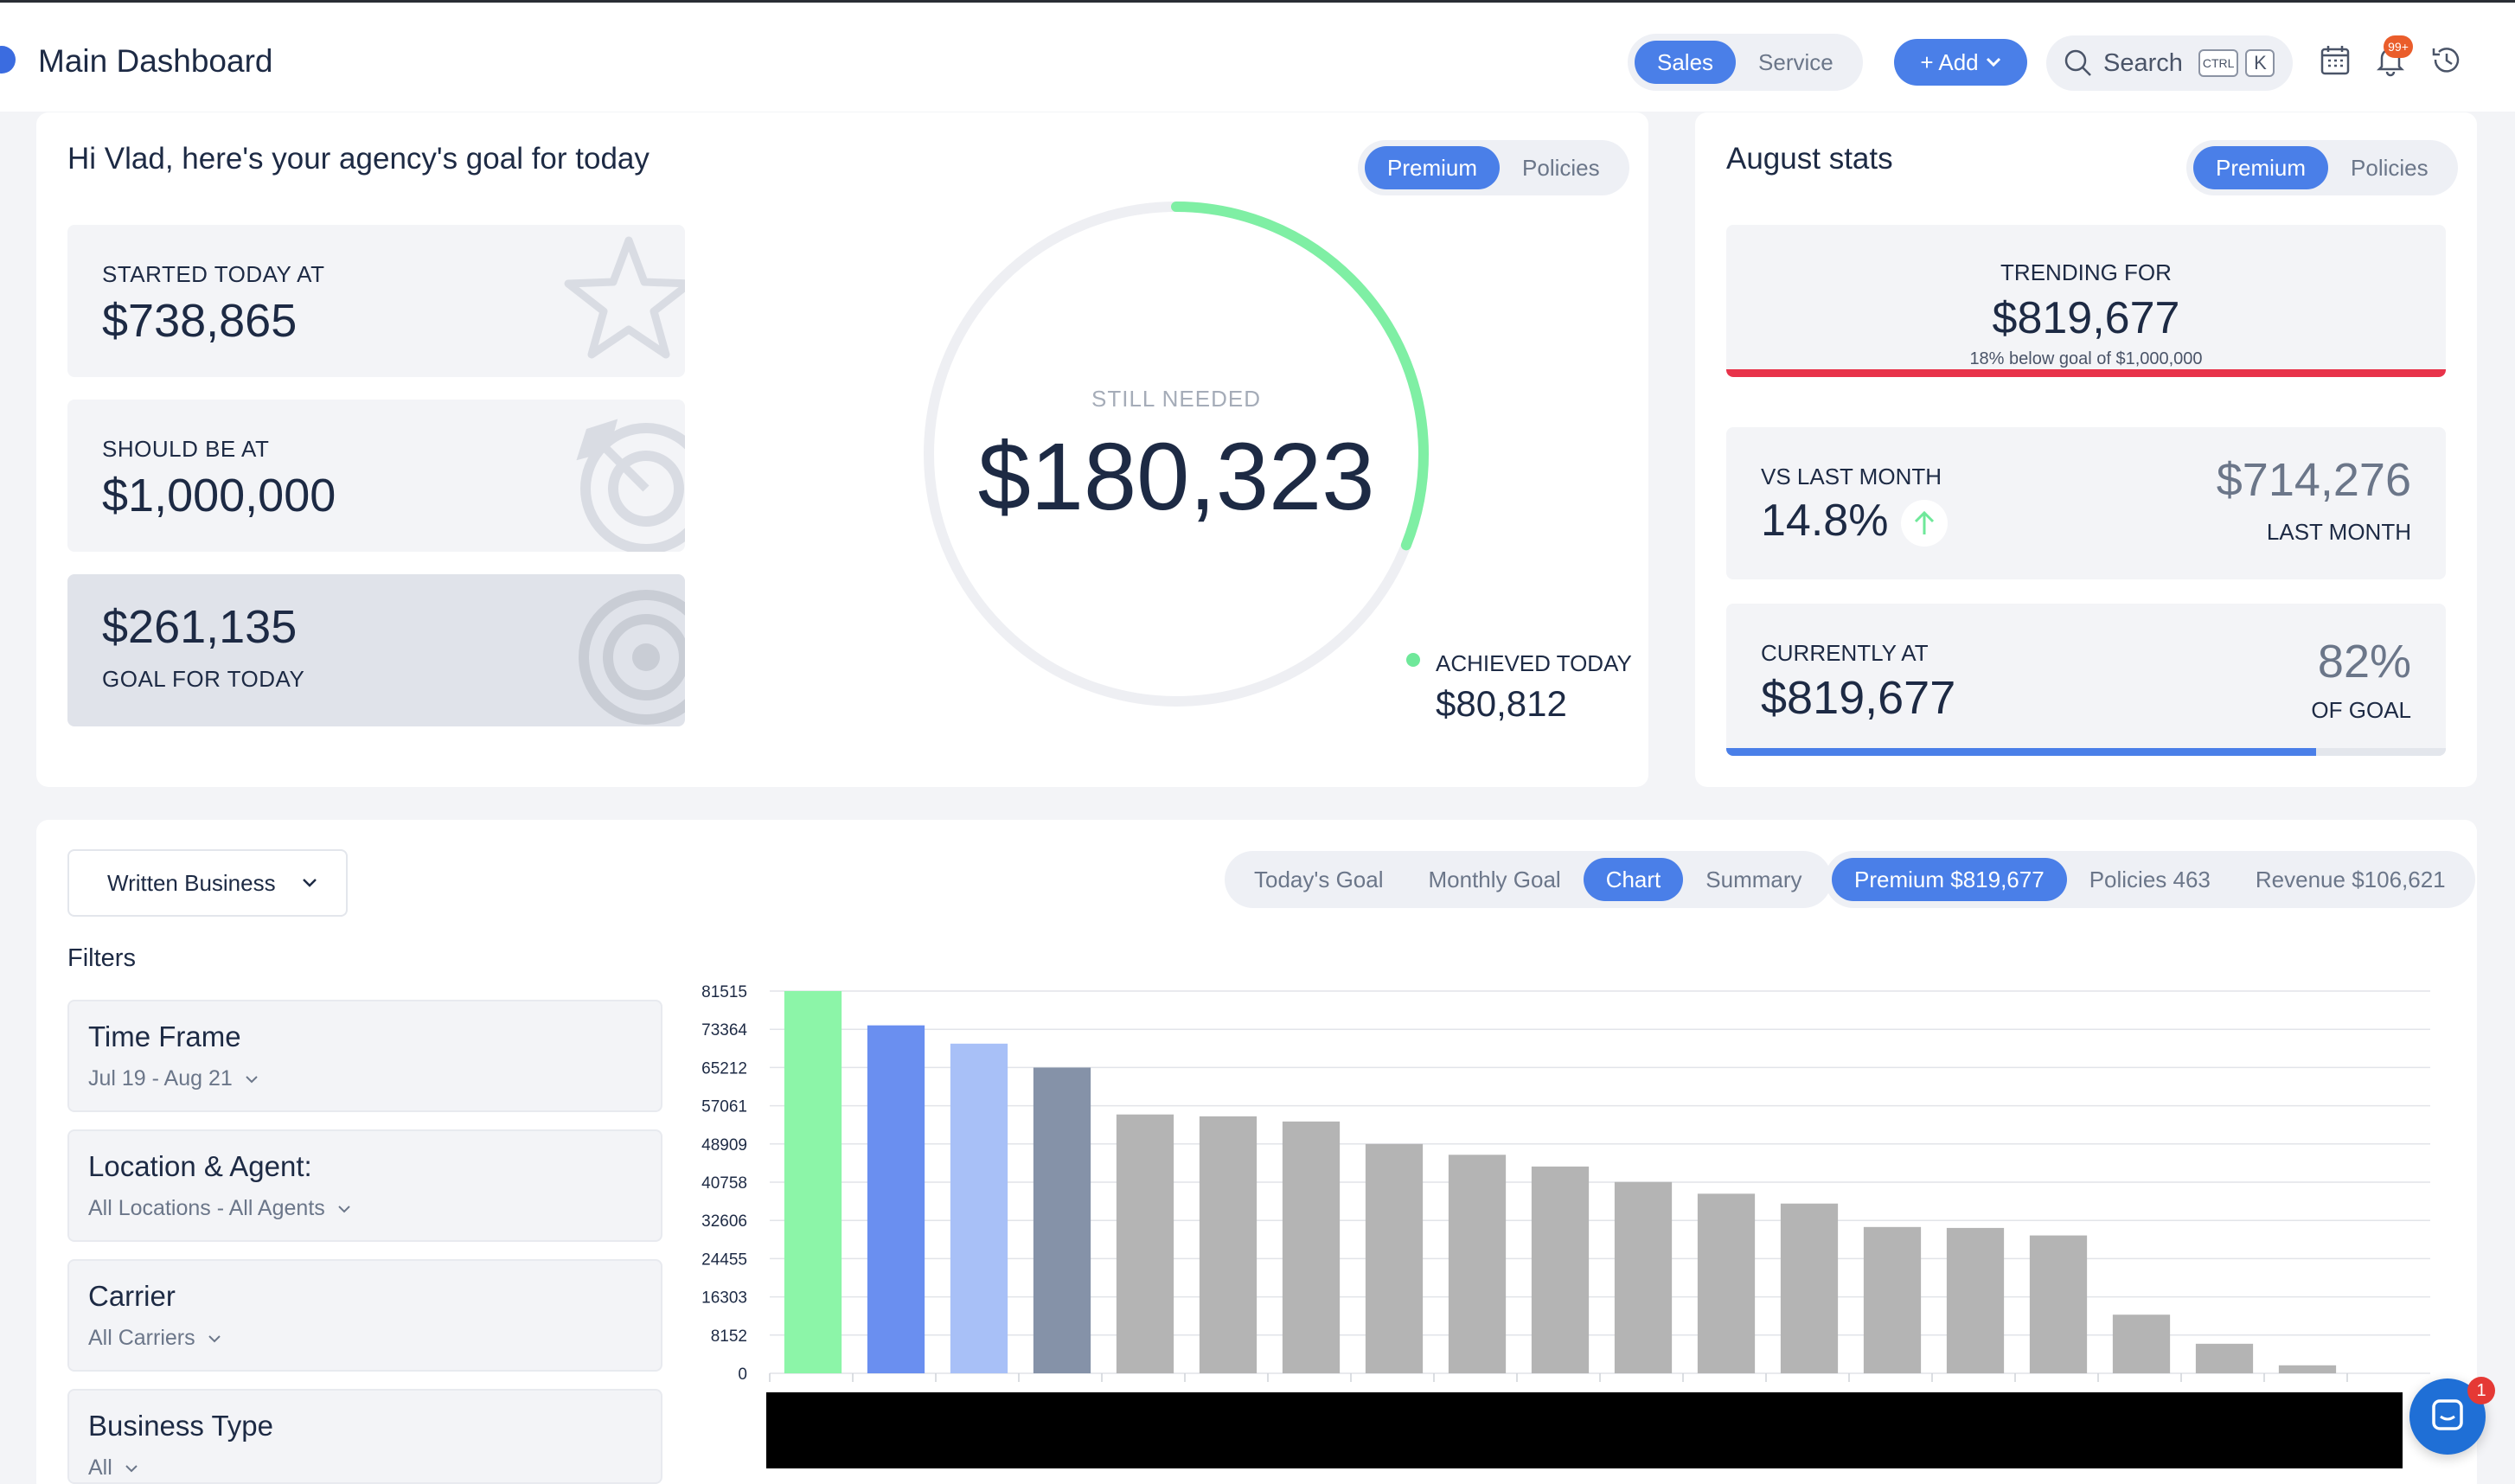 This screenshot has width=2515, height=1484. Describe the element at coordinates (1796, 62) in the screenshot. I see `tab-service: Service` at that location.